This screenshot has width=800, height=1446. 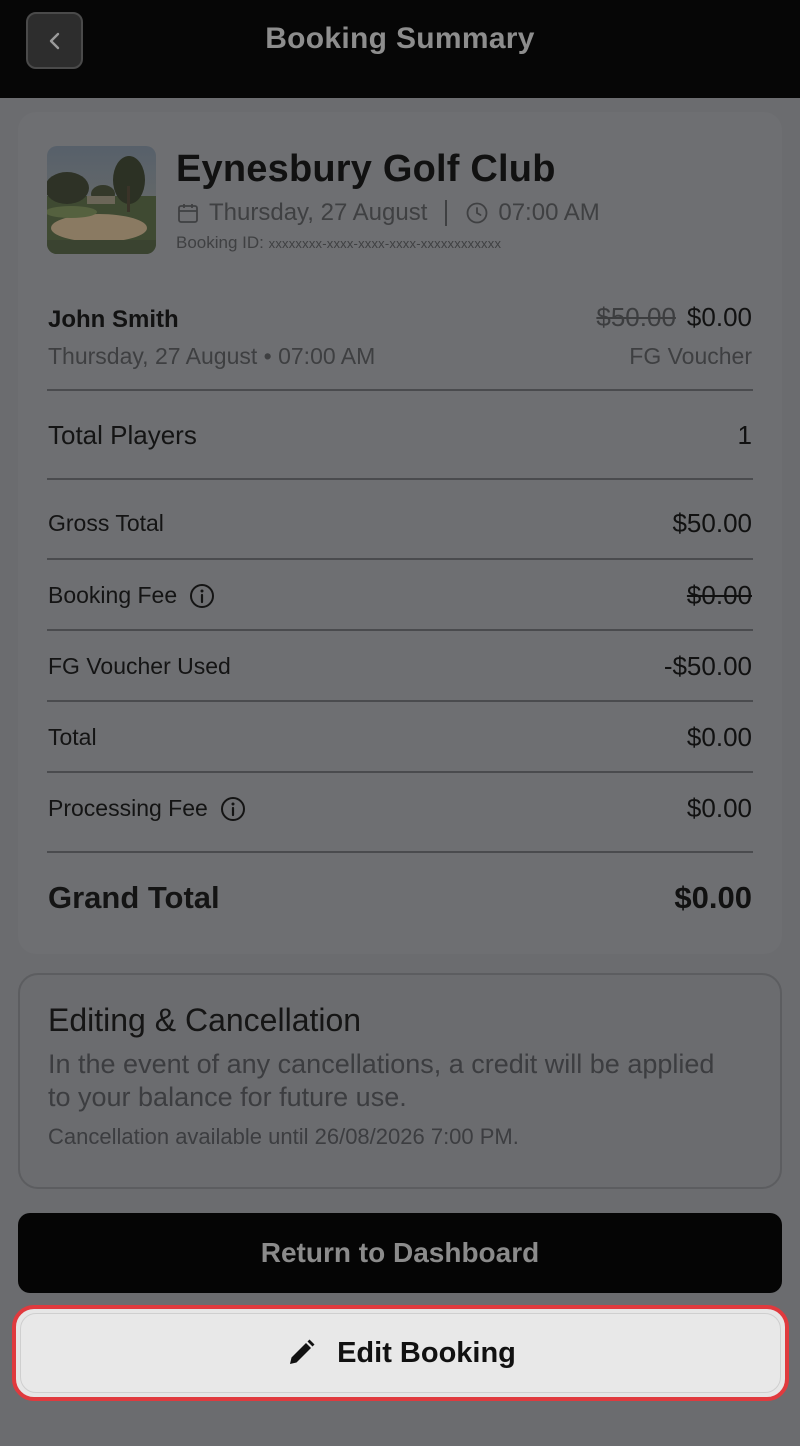 I want to click on grand-total-label: Grand Total, so click(x=134, y=897).